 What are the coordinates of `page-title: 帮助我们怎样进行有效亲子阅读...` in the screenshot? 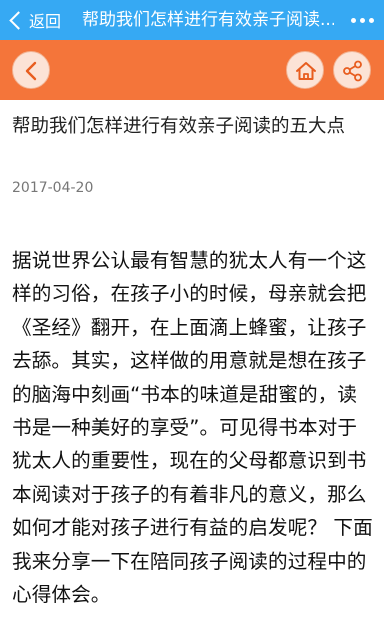 It's located at (208, 20).